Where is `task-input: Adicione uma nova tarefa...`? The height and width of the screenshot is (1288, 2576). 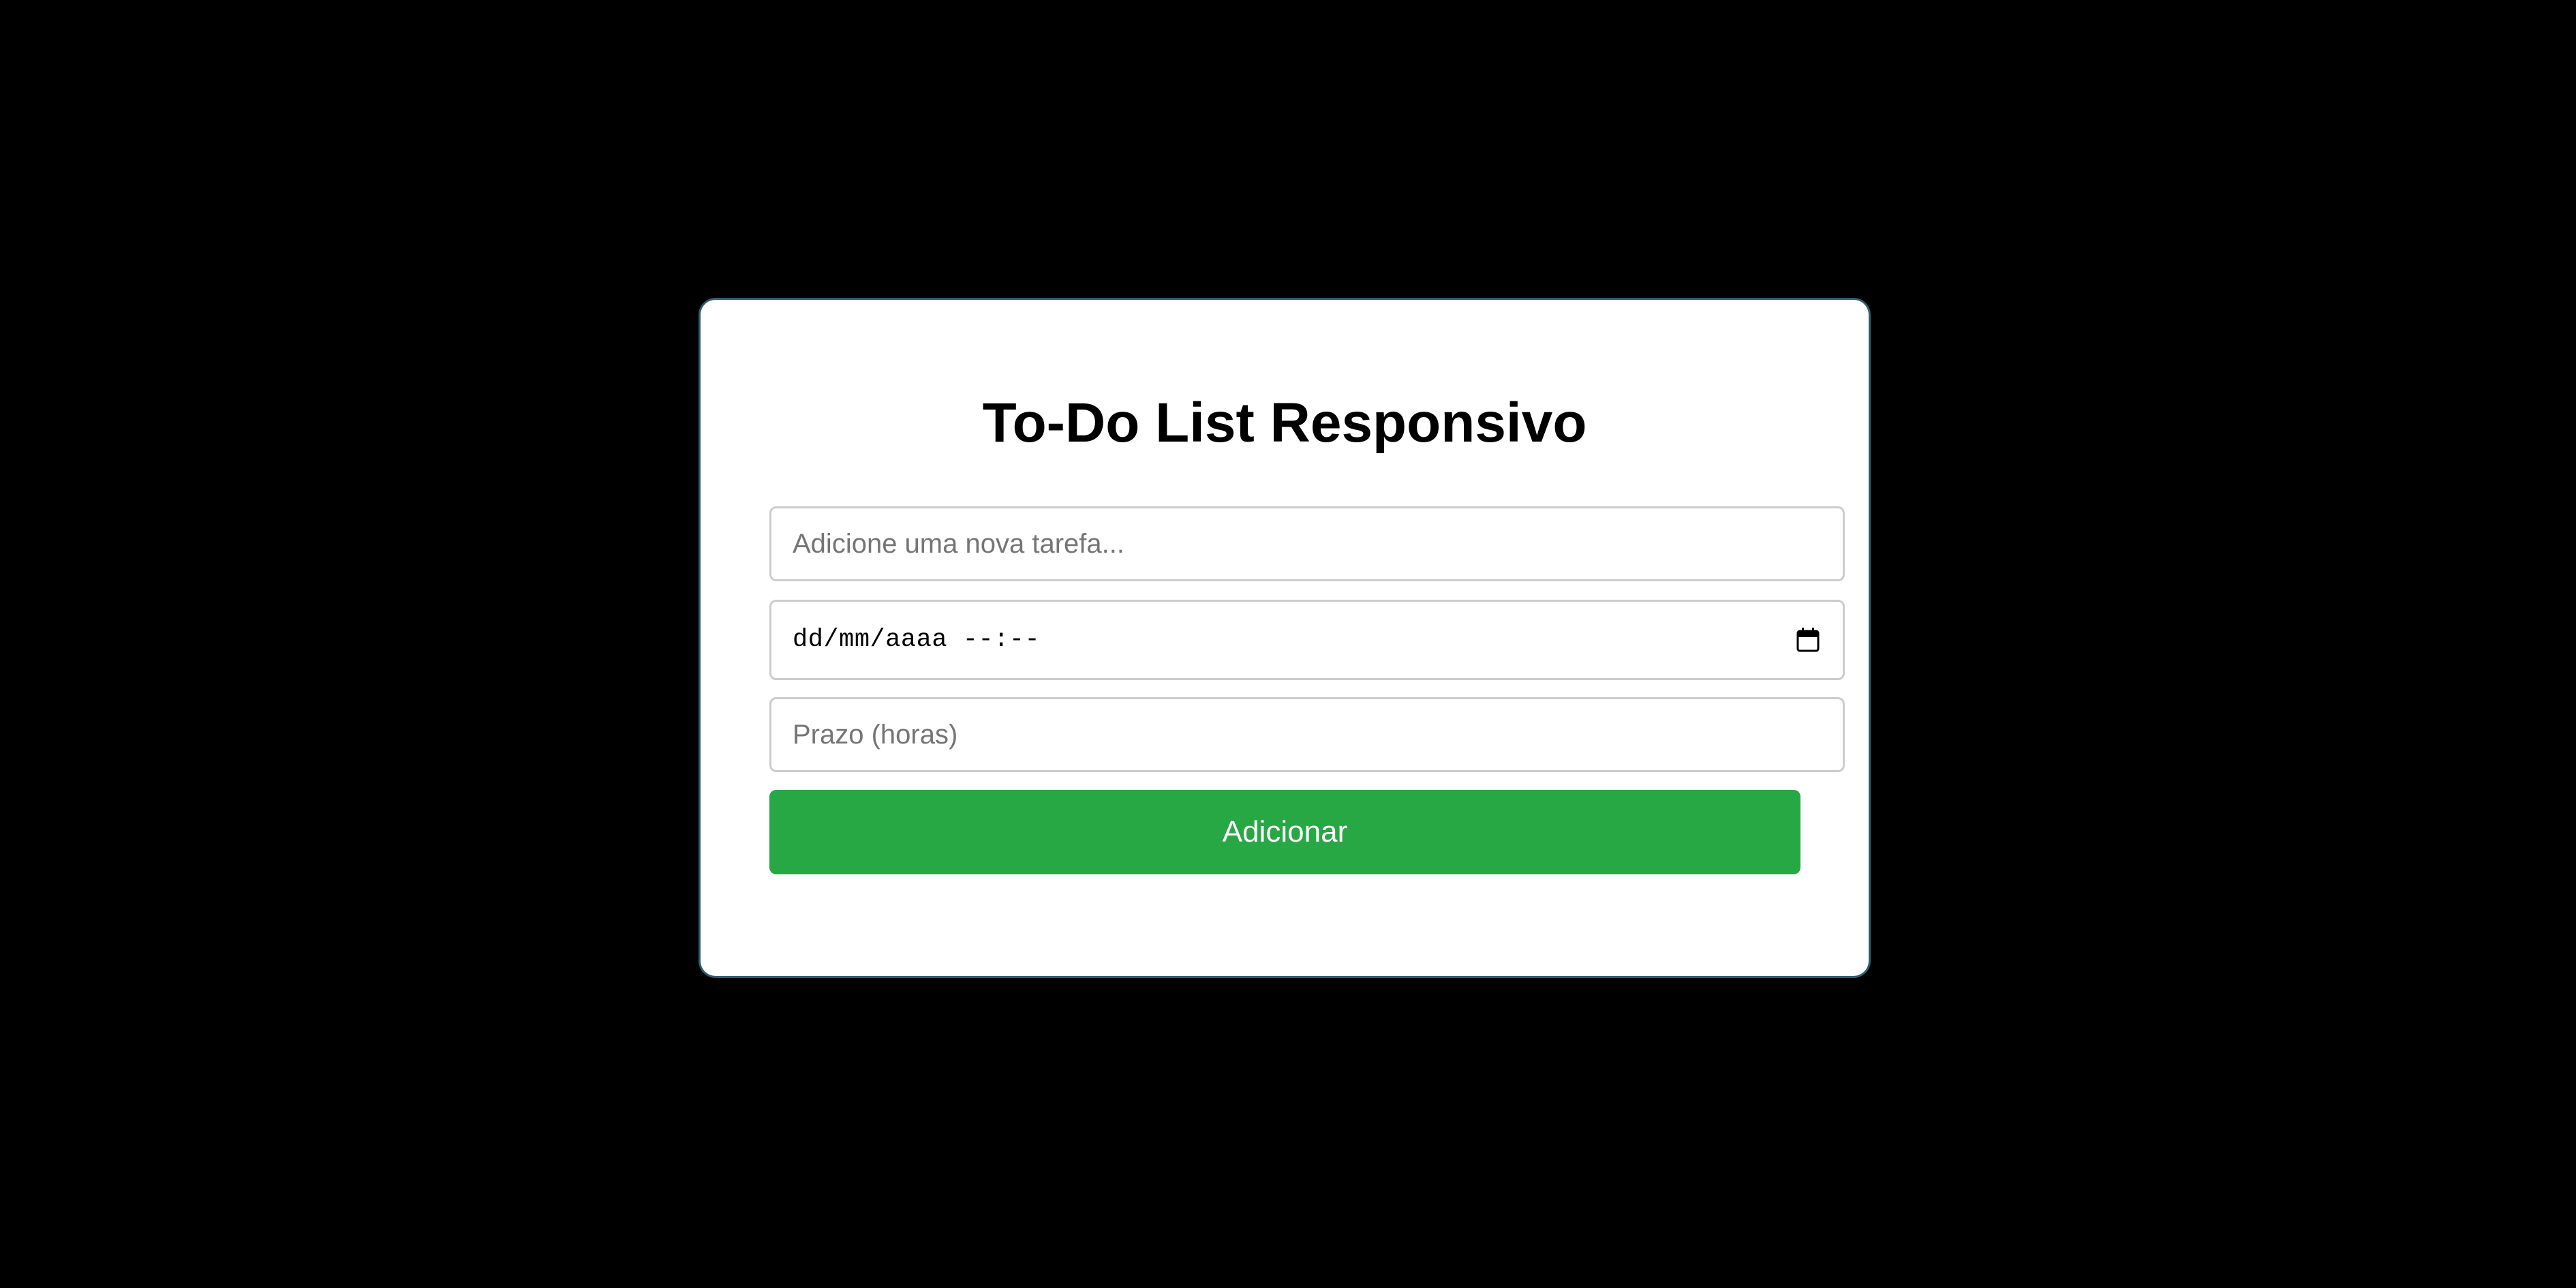 task-input: Adicione uma nova tarefa... is located at coordinates (1307, 543).